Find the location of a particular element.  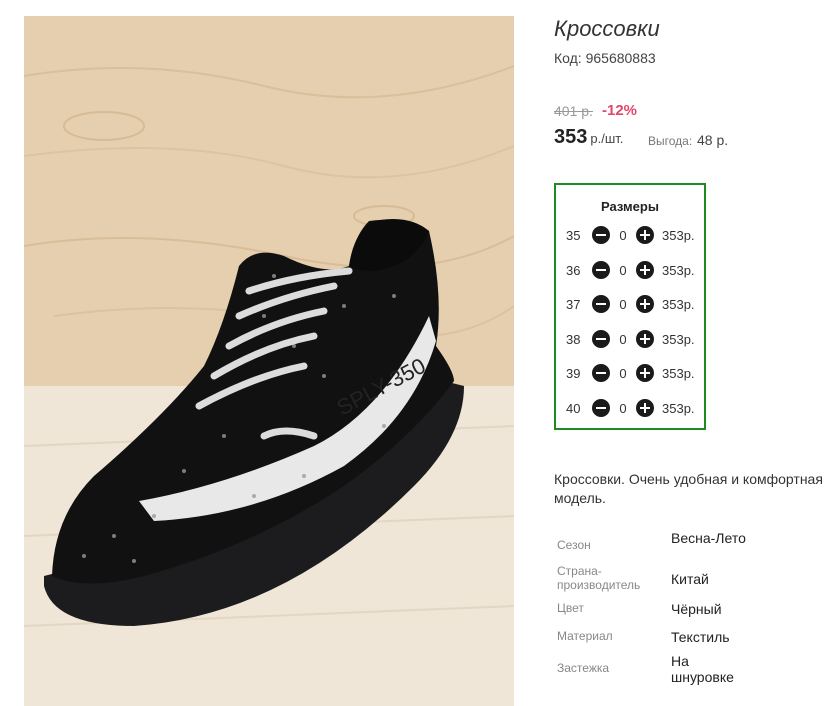

property-value: Чёрный is located at coordinates (696, 609).